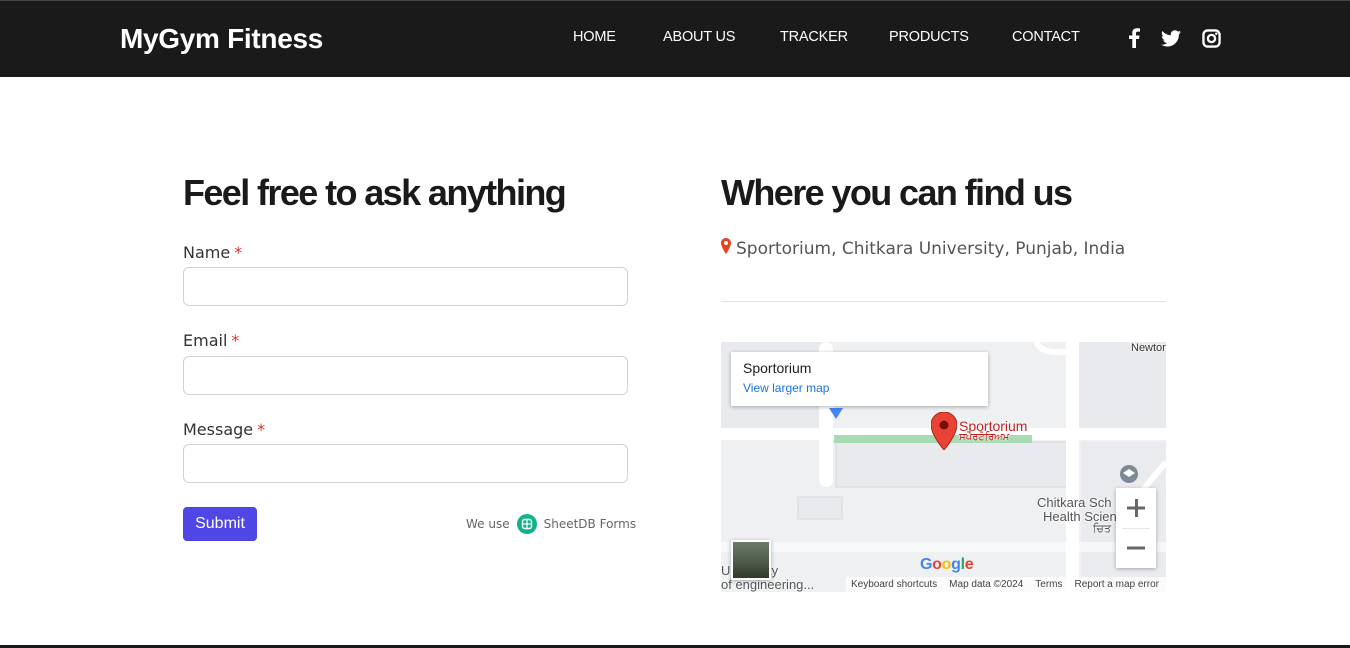  I want to click on nav-tracker-link: TRACKER, so click(814, 37).